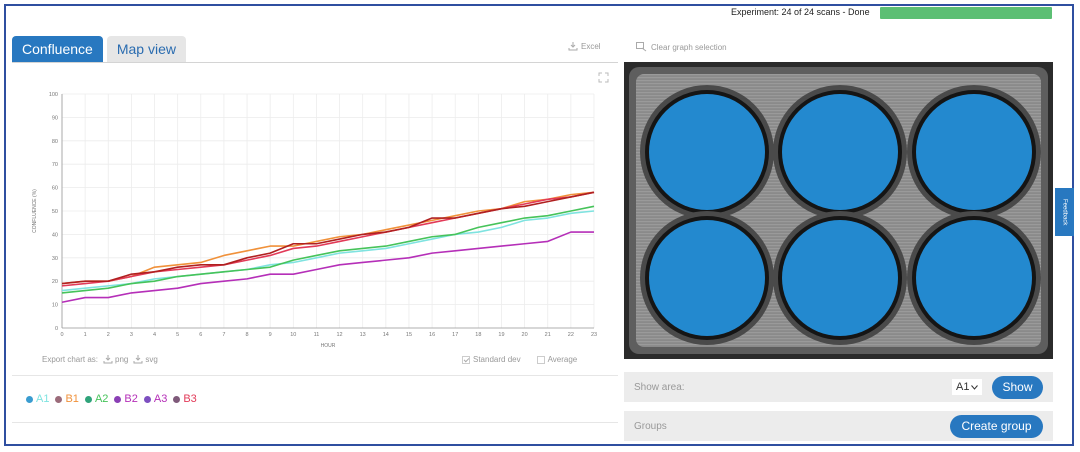 The width and height of the screenshot is (1080, 452). Describe the element at coordinates (327, 267) in the screenshot. I see `series-line-b2` at that location.